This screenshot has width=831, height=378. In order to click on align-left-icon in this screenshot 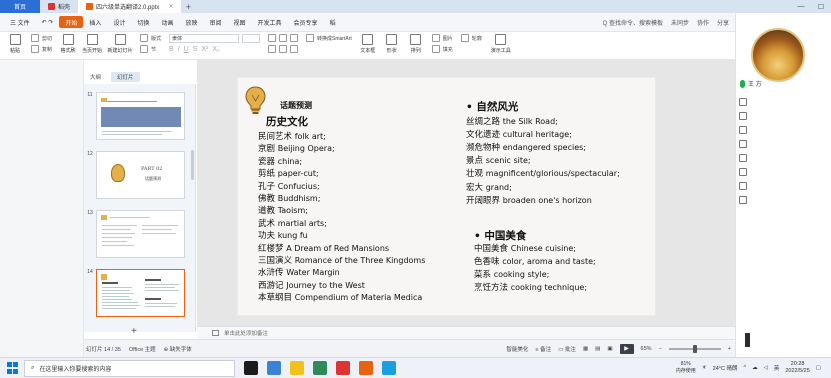, I will do `click(272, 49)`.